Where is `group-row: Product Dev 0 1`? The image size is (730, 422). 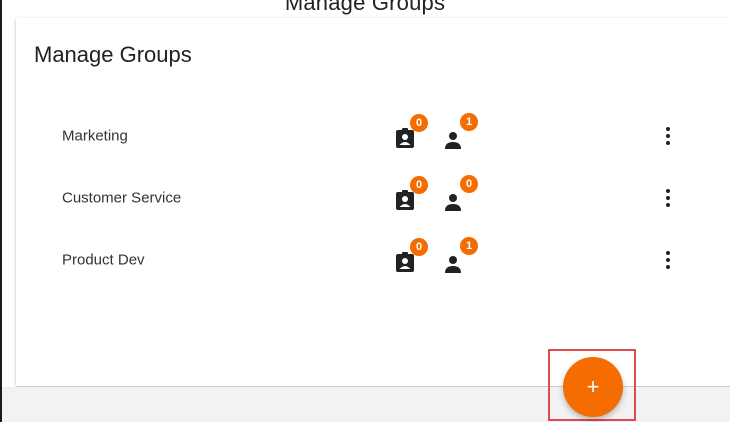
group-row: Product Dev 0 1 is located at coordinates (366, 260).